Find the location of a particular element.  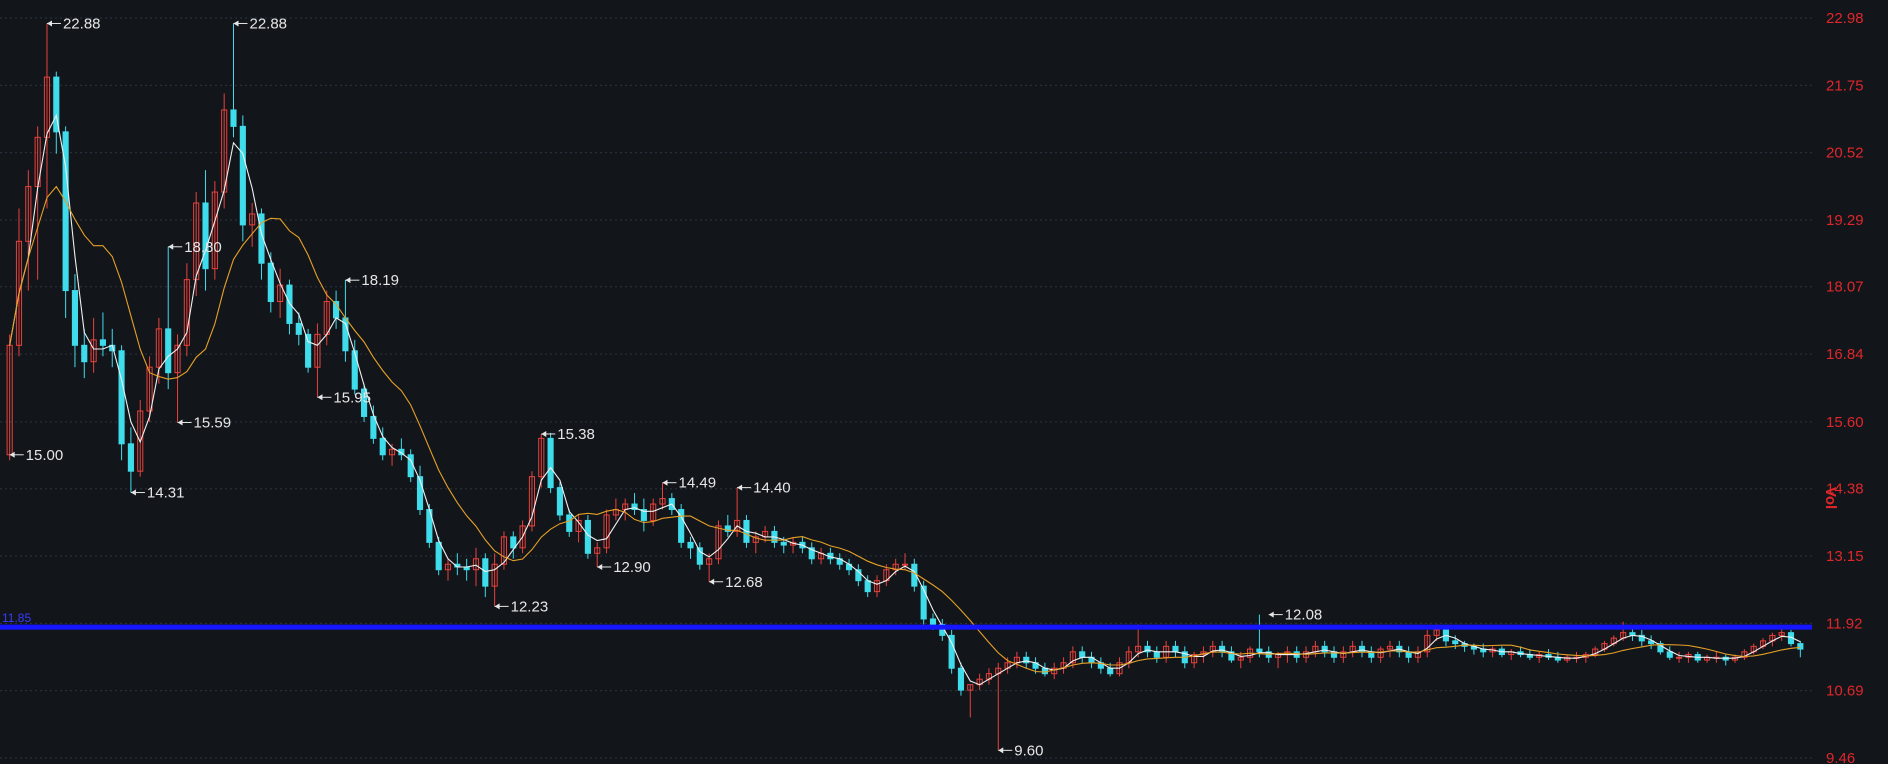

y-tick-label: 18.07 is located at coordinates (1845, 287).